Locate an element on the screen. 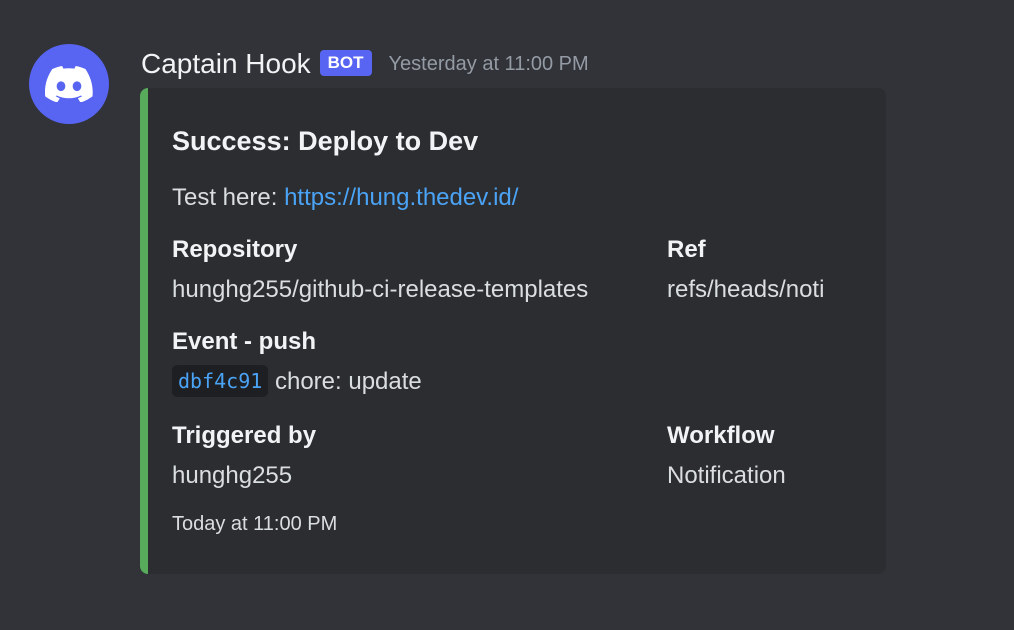  field-workflow-value: Notification is located at coordinates (726, 476).